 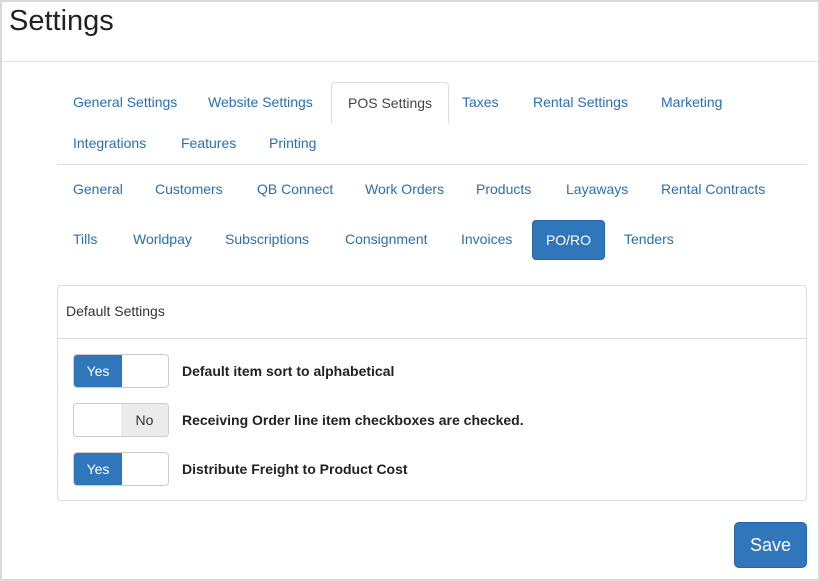 What do you see at coordinates (480, 103) in the screenshot?
I see `tab-taxes: Taxes` at bounding box center [480, 103].